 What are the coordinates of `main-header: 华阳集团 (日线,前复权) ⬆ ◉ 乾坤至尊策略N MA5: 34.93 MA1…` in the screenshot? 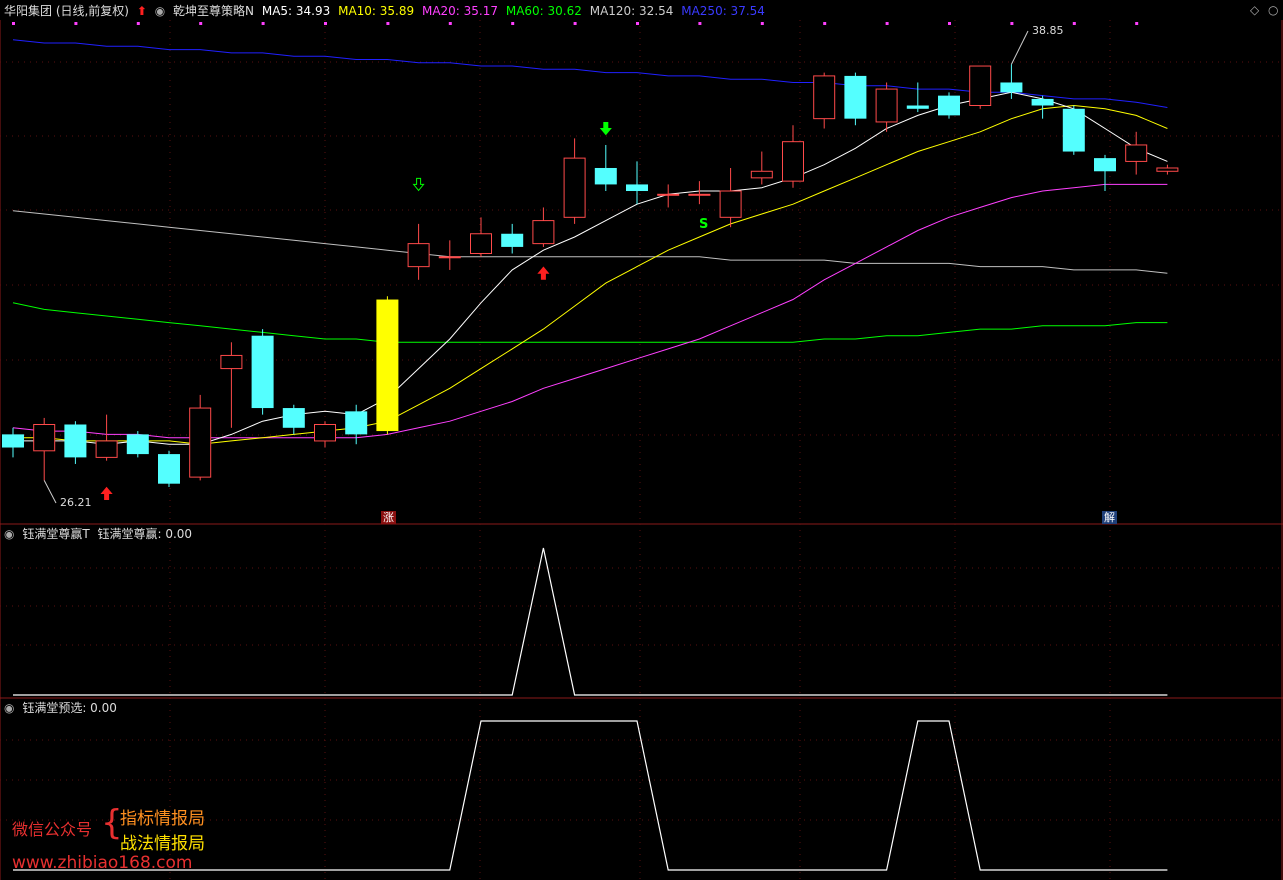 It's located at (386, 11).